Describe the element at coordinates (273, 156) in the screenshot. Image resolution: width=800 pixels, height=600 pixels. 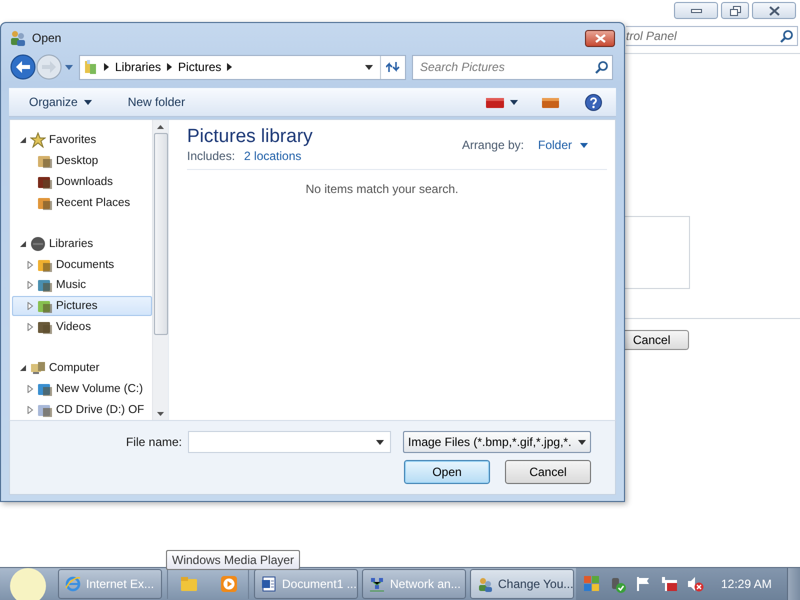
I see `locations-link: 2 locations` at that location.